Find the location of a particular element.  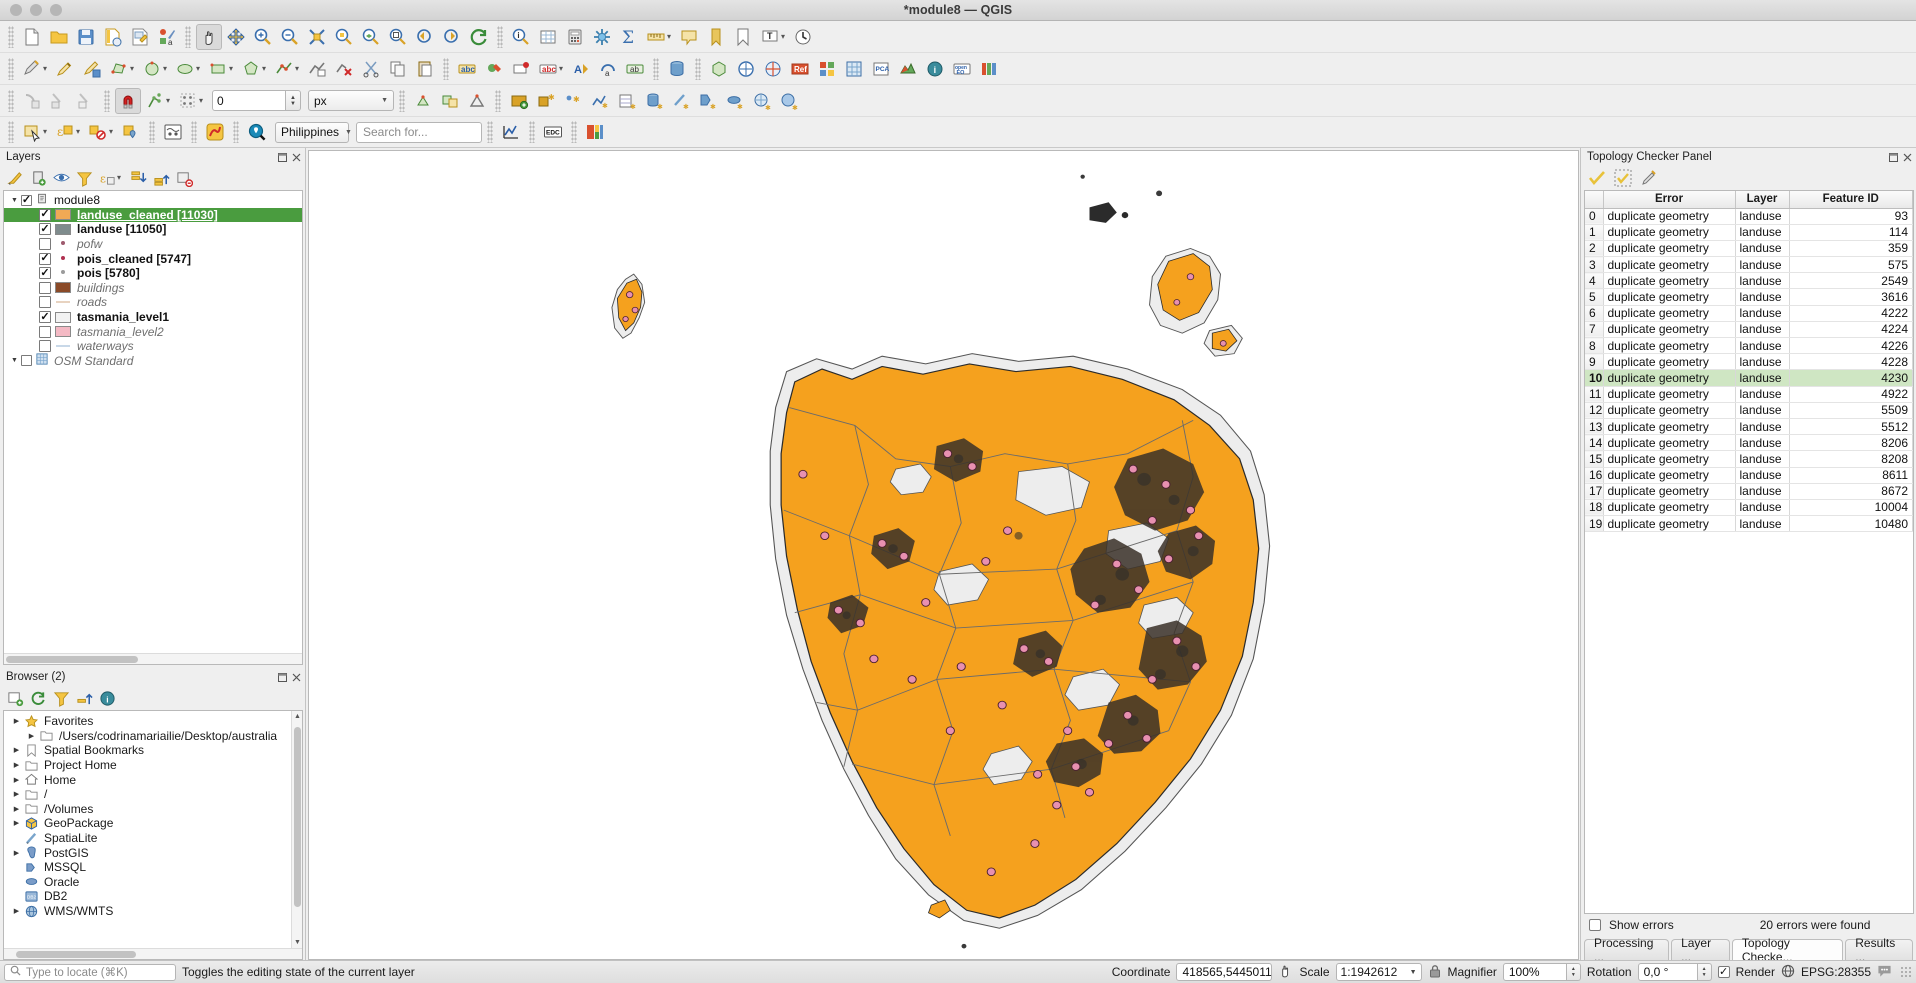

browser-item: ▶ Home is located at coordinates (153, 779).